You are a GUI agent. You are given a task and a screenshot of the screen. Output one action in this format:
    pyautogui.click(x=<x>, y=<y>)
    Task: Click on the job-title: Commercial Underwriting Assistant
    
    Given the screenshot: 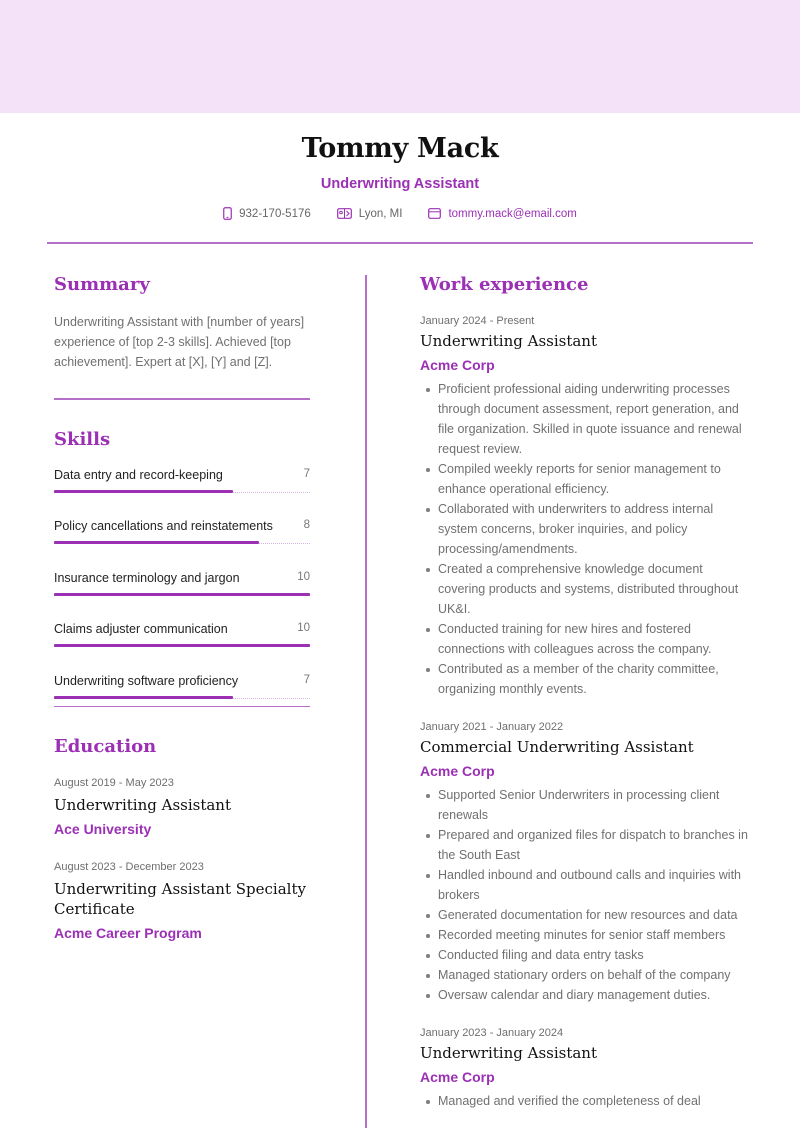 What is the action you would take?
    pyautogui.click(x=557, y=747)
    